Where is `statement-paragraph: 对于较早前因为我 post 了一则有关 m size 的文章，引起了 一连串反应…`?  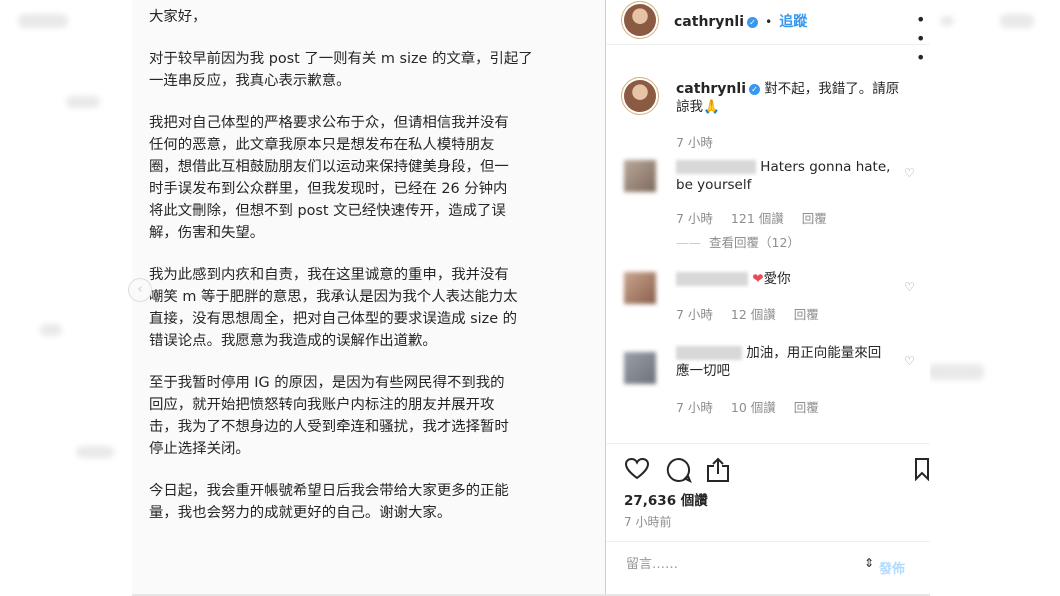
statement-paragraph: 对于较早前因为我 post 了一则有关 m size 的文章，引起了 一连串反应… is located at coordinates (341, 70).